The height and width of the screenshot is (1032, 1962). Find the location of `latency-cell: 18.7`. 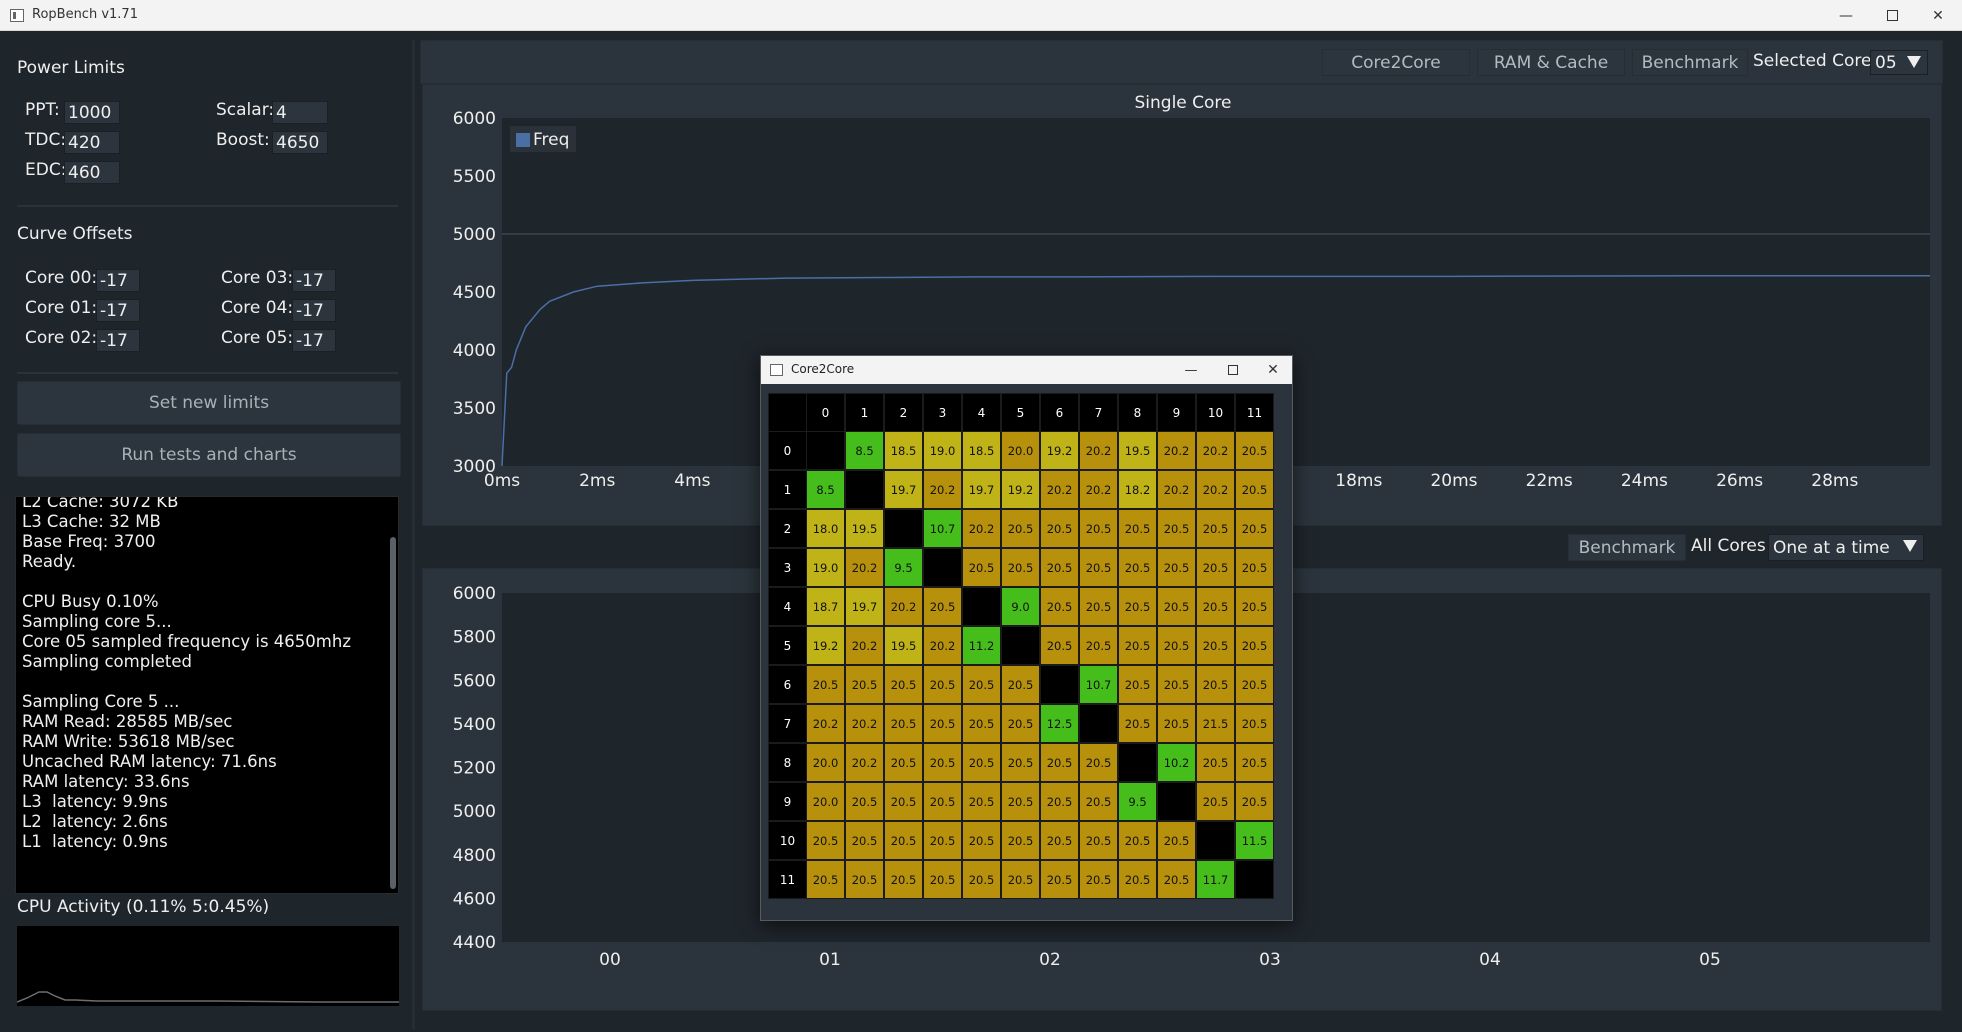

latency-cell: 18.7 is located at coordinates (825, 606).